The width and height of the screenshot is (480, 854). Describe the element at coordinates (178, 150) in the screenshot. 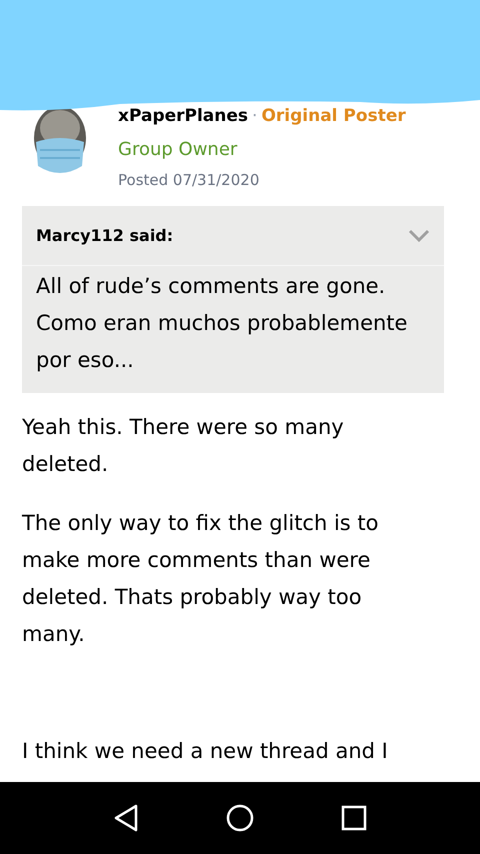

I see `role-label: Group Owner` at that location.